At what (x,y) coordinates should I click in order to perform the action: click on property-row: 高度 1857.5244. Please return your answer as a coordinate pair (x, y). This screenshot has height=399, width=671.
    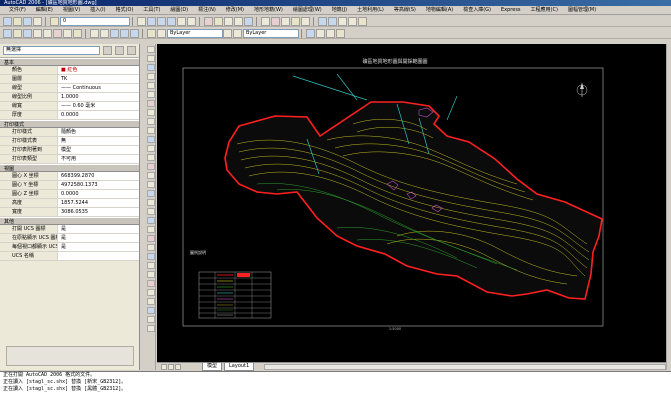
    Looking at the image, I should click on (69, 203).